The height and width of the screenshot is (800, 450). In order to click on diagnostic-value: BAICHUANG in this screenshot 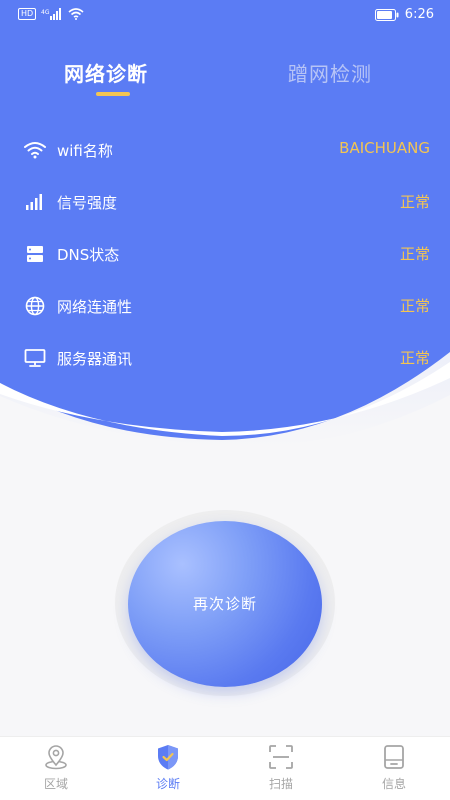, I will do `click(384, 148)`.